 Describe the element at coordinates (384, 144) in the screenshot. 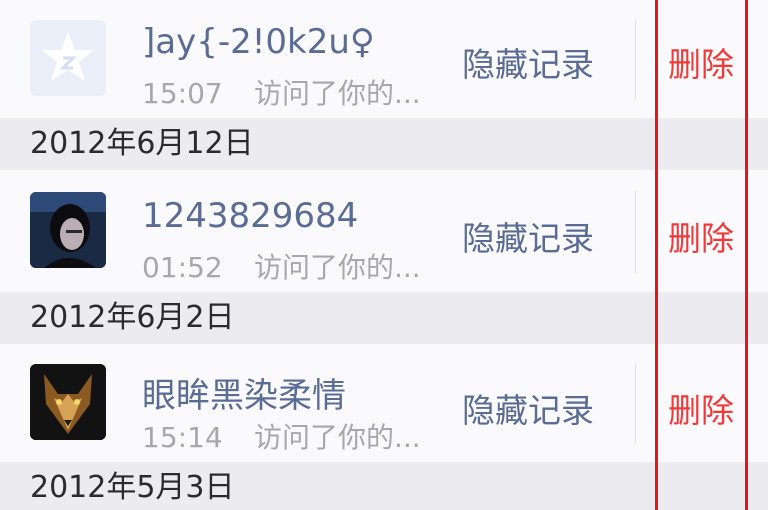

I see `date-header: 2012年6月12日` at that location.